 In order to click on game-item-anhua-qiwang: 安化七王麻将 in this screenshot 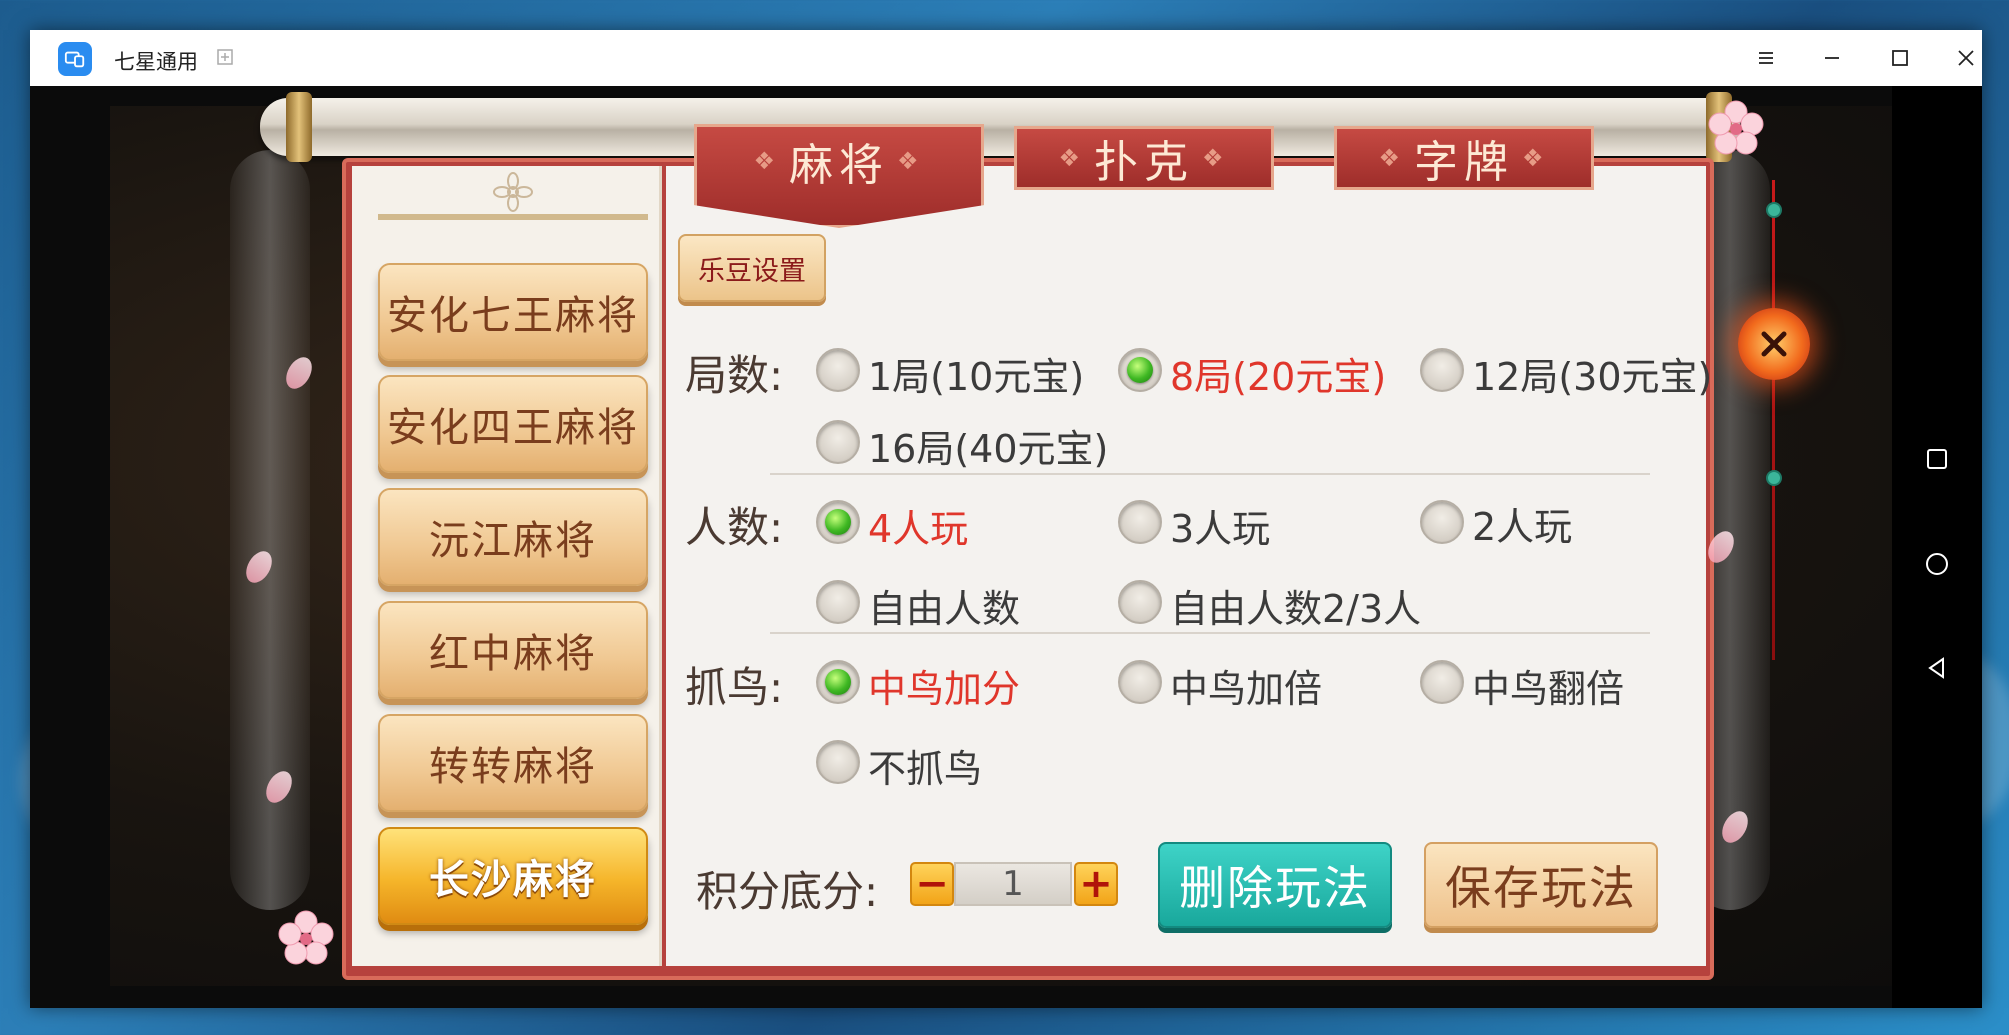, I will do `click(513, 312)`.